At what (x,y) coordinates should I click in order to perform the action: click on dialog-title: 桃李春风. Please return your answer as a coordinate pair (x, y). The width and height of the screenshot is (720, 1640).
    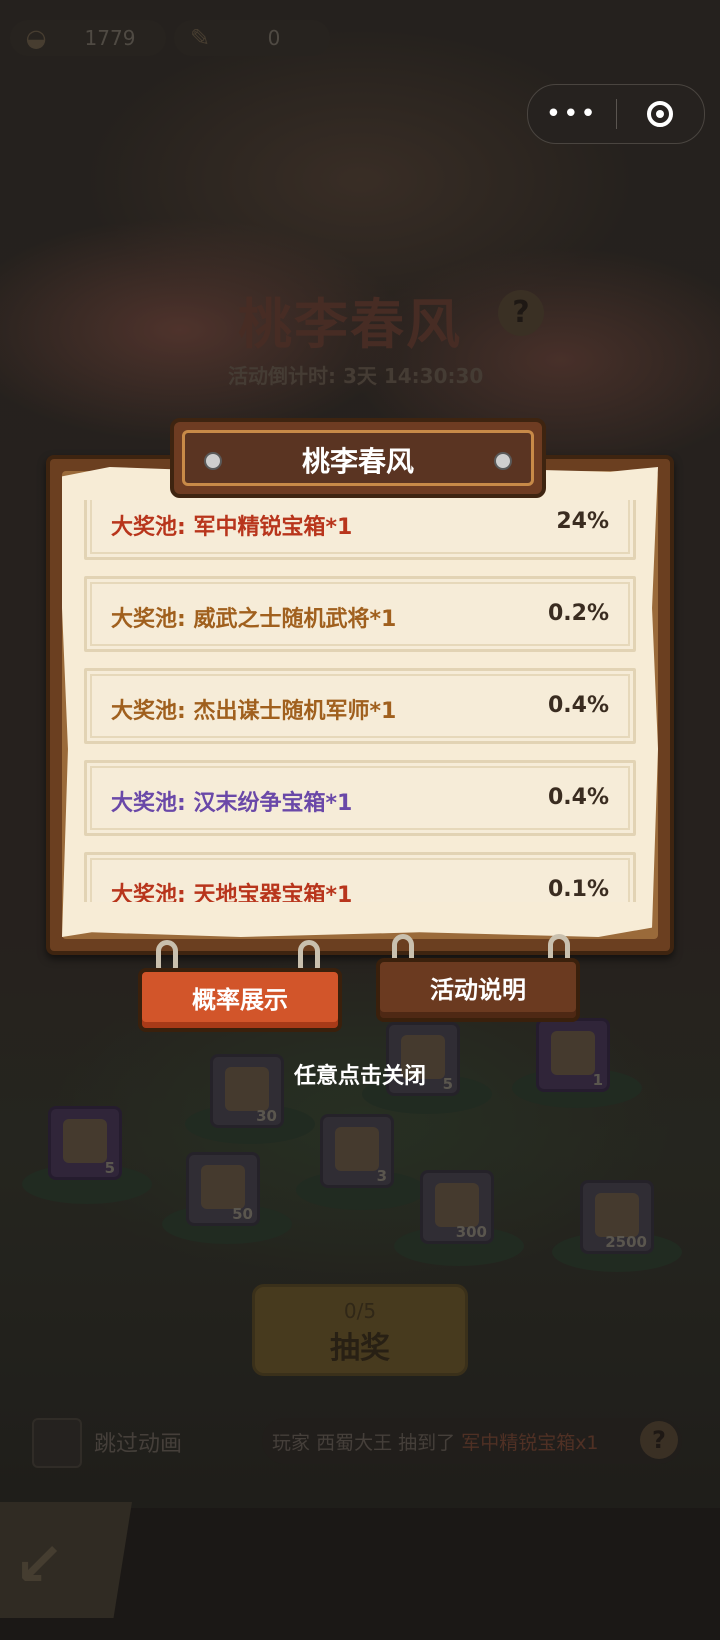
    Looking at the image, I should click on (357, 461).